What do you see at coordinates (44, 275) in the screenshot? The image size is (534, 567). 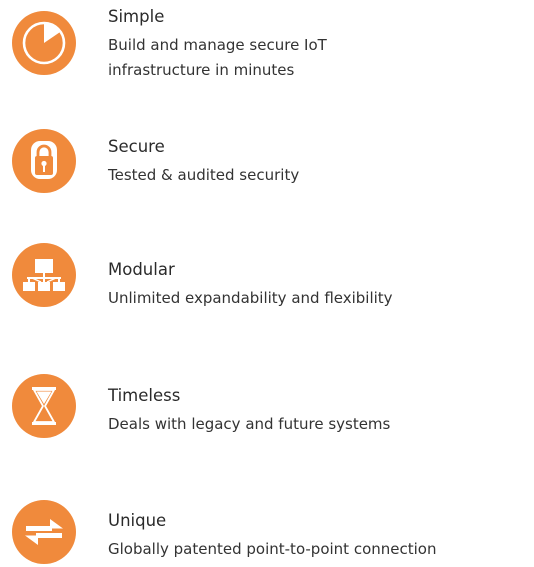 I see `network-hierarchy-icon` at bounding box center [44, 275].